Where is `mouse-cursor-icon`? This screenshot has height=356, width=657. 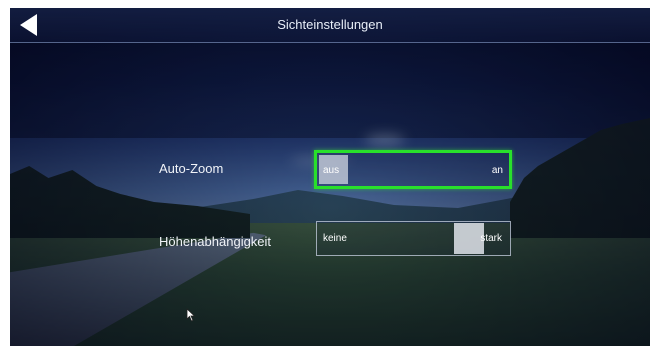
mouse-cursor-icon is located at coordinates (191, 315).